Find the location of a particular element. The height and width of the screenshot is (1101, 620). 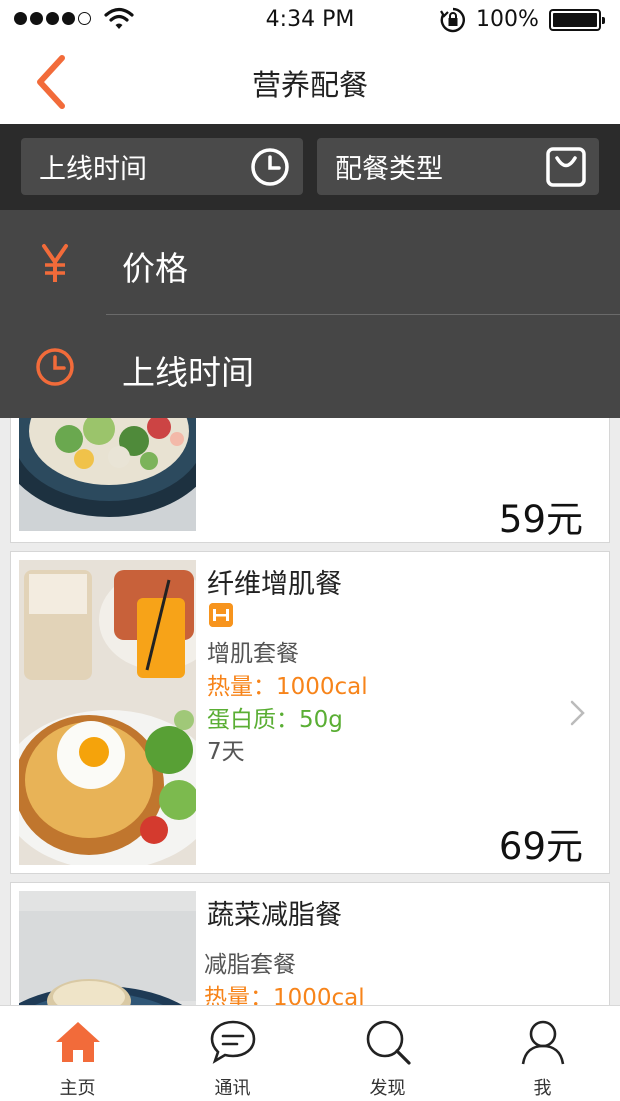

user-icon is located at coordinates (542, 1042).